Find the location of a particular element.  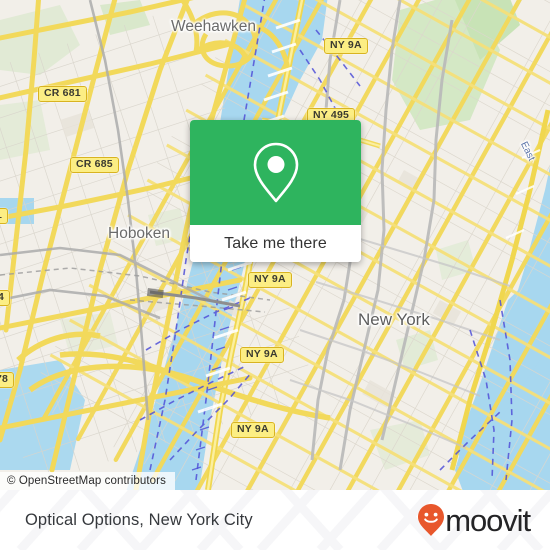

take-me-there-label: Take me there is located at coordinates (275, 243).